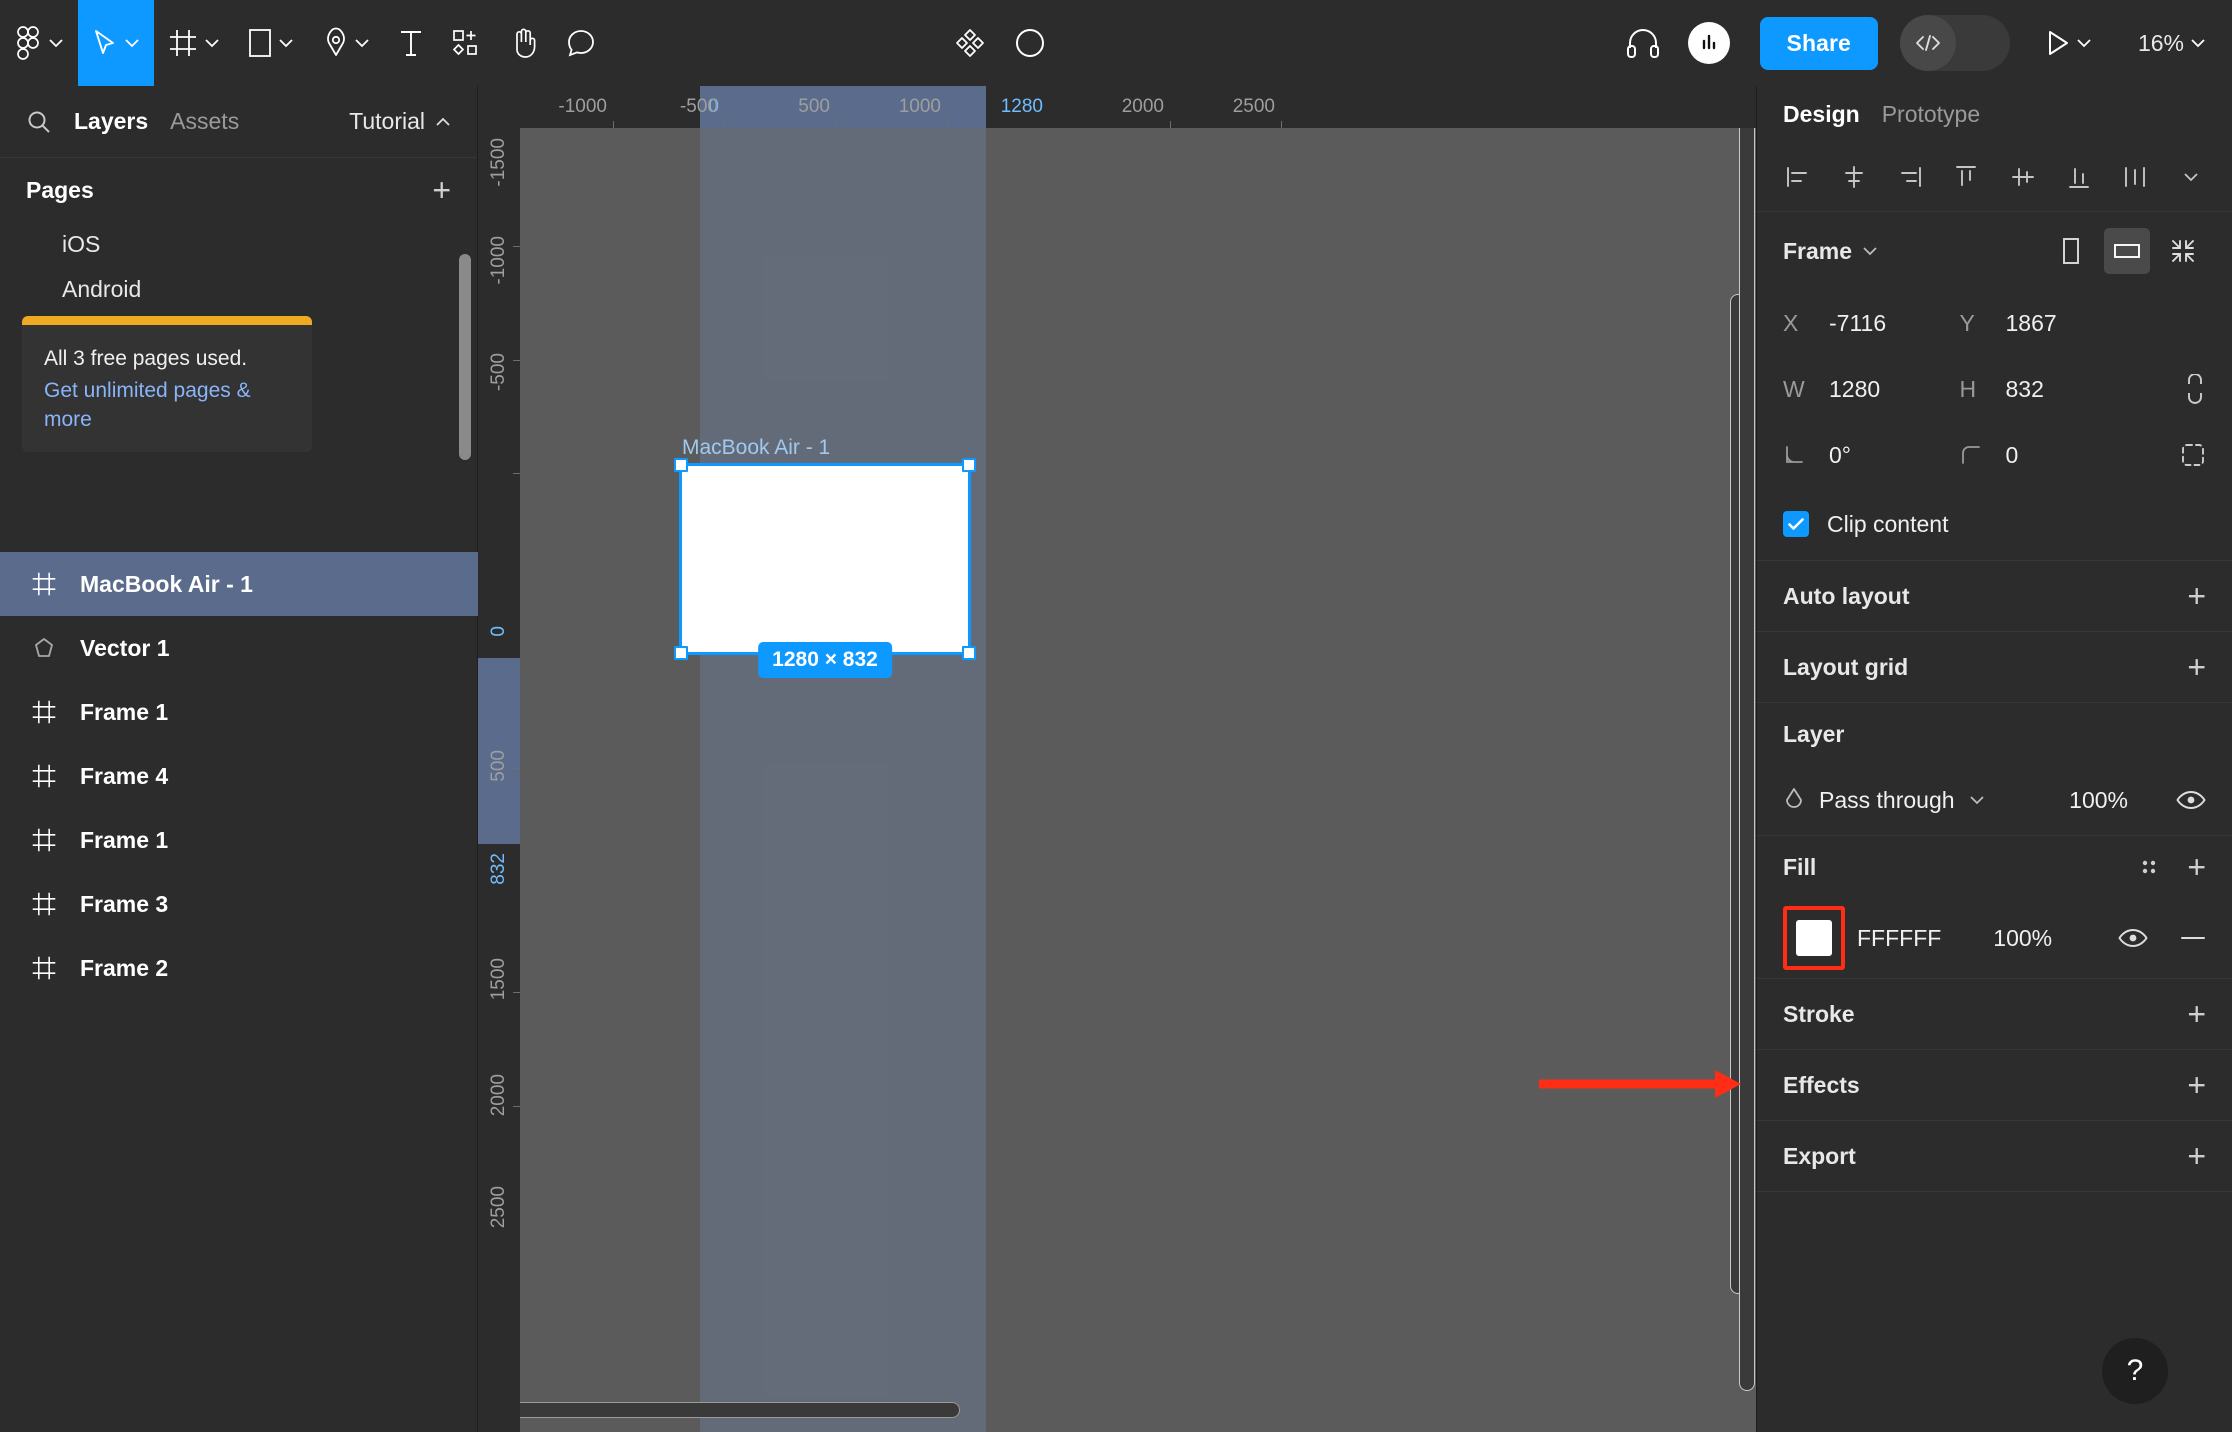 The height and width of the screenshot is (1432, 2232). I want to click on y-field: Y 1867, so click(2048, 323).